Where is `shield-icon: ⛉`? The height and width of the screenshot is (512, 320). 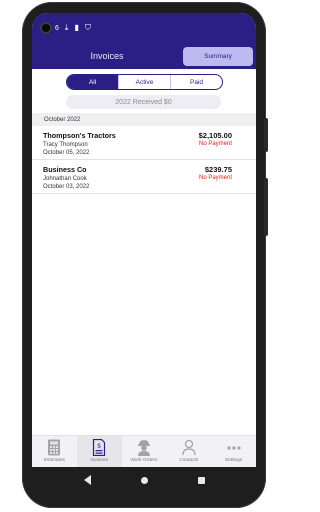
shield-icon: ⛉ is located at coordinates (87, 27).